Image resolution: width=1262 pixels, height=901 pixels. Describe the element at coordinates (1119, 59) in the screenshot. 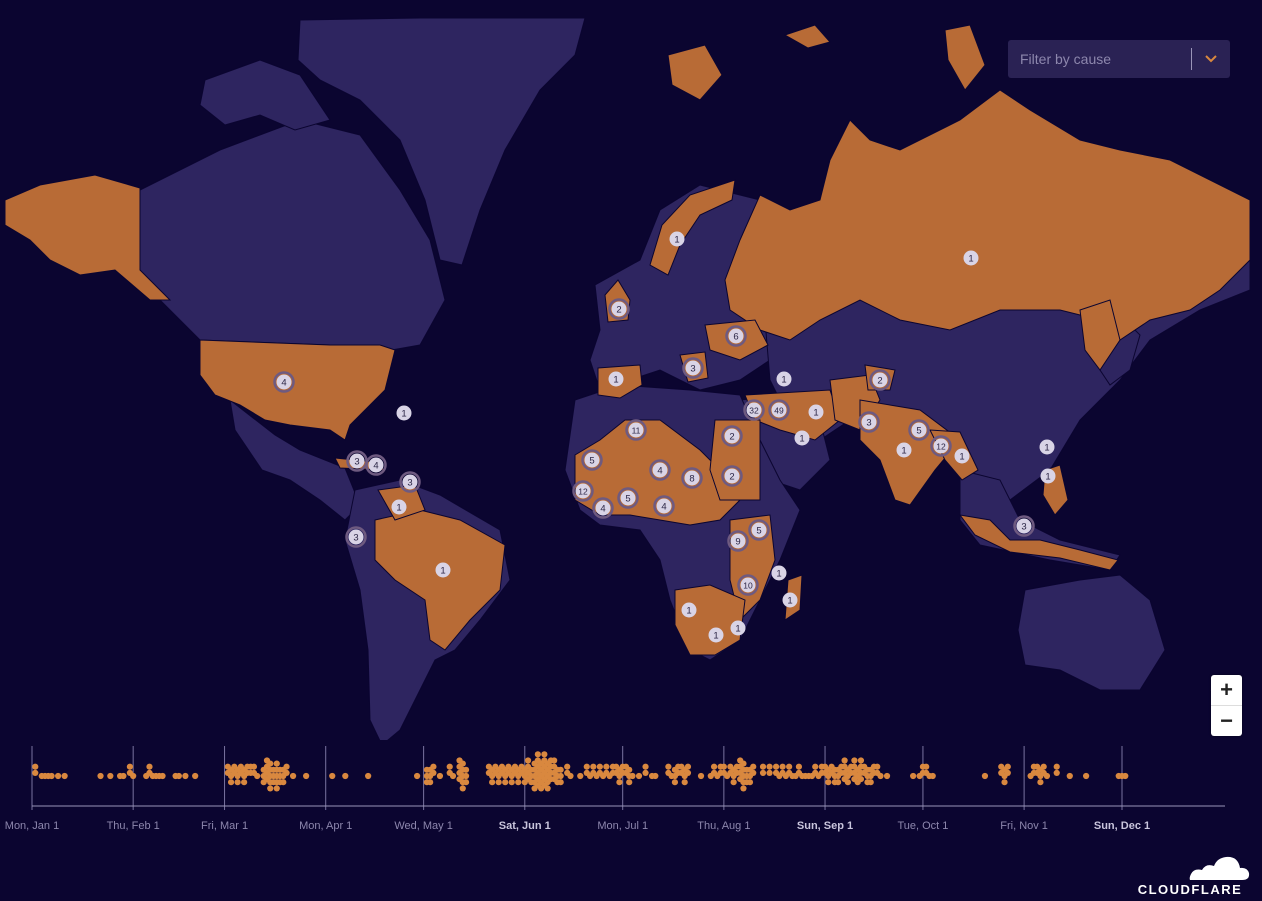

I see `filter-by-cause-dropdown: Filter by cause` at that location.